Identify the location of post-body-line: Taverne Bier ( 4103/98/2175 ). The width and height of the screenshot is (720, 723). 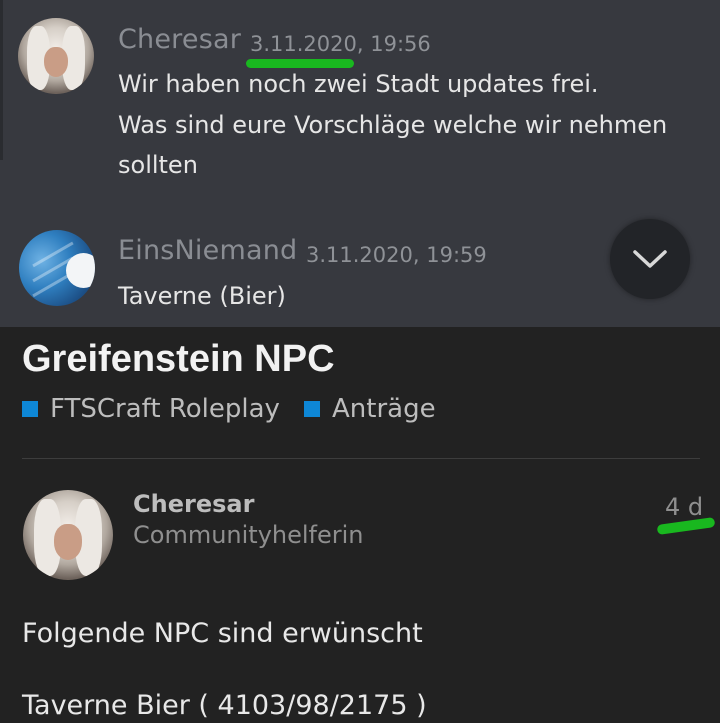
(224, 705).